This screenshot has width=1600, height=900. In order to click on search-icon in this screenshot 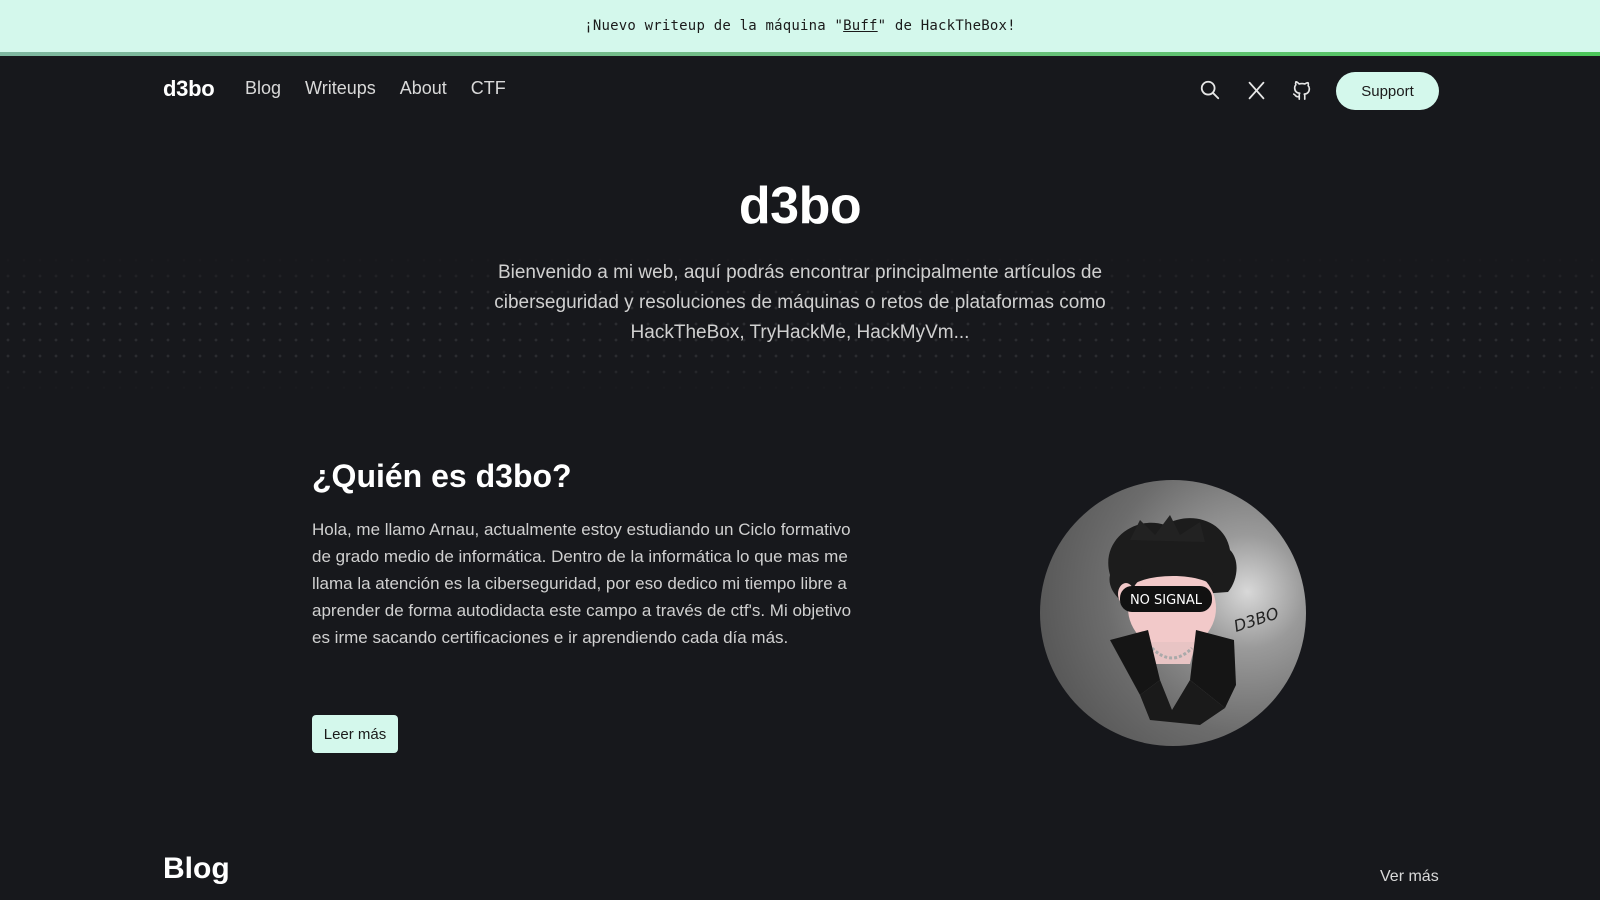, I will do `click(1210, 90)`.